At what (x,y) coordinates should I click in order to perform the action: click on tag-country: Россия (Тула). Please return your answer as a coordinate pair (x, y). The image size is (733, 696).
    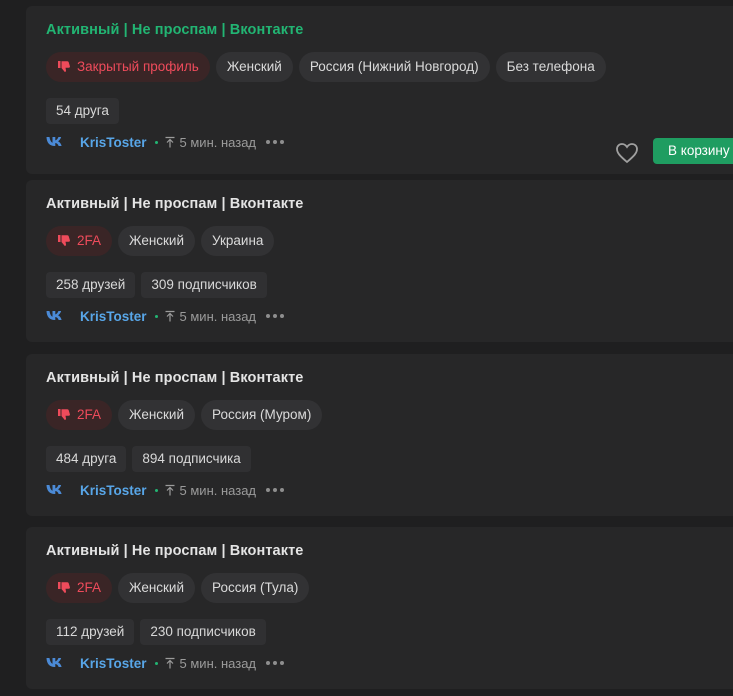
    Looking at the image, I should click on (255, 588).